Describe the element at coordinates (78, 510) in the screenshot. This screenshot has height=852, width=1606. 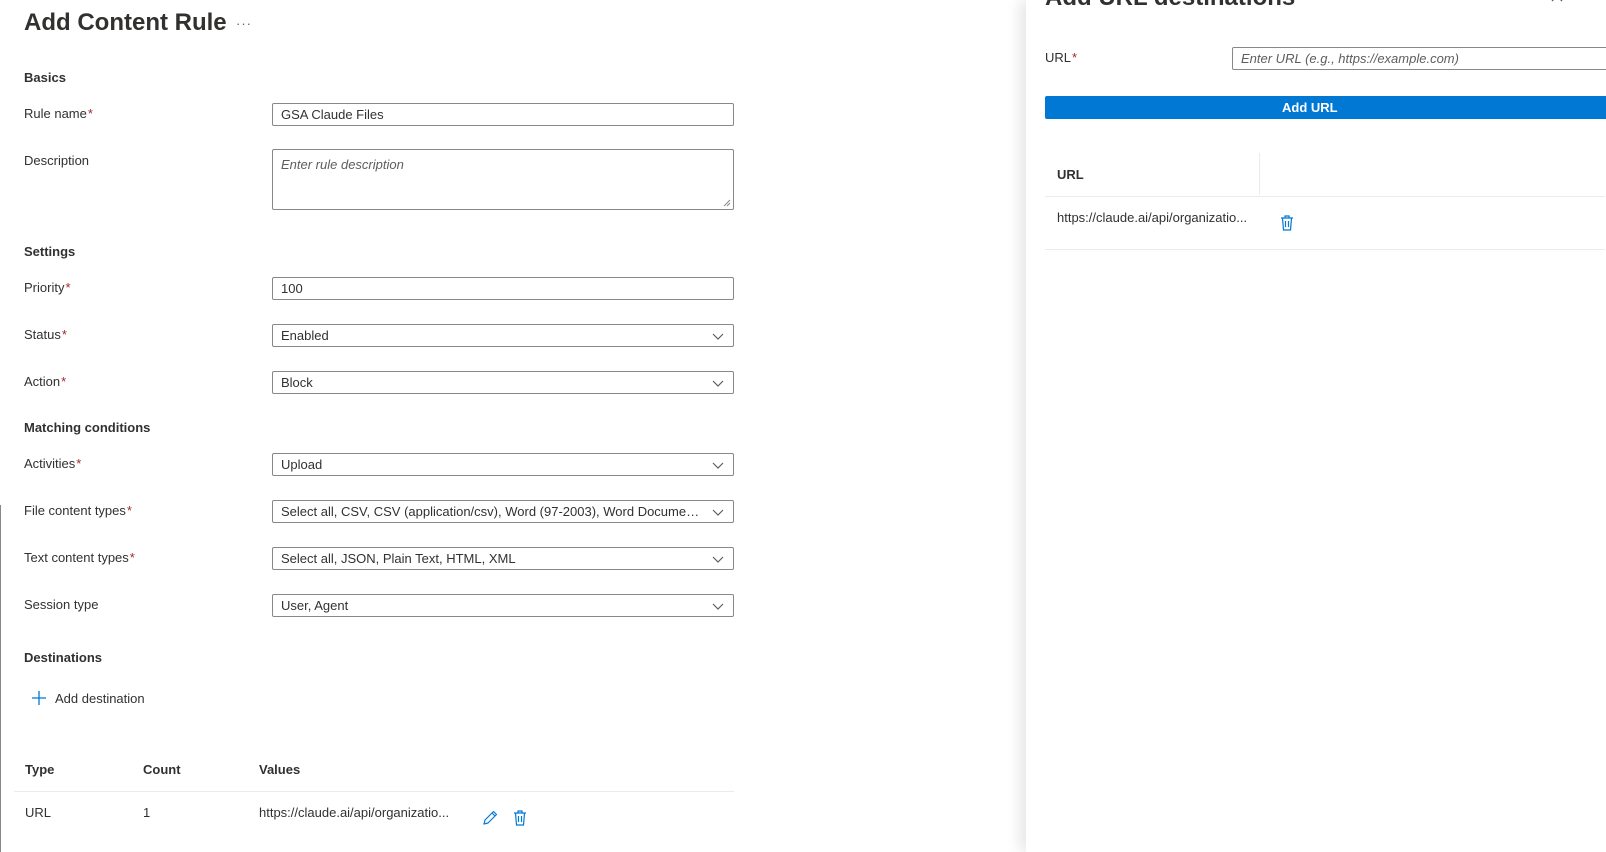
I see `file-content-types-label: File content types*` at that location.